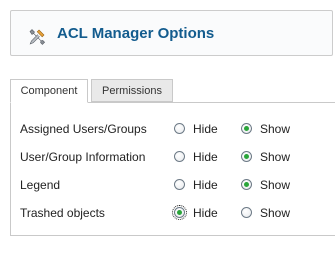  I want to click on option-label: Legend, so click(40, 185).